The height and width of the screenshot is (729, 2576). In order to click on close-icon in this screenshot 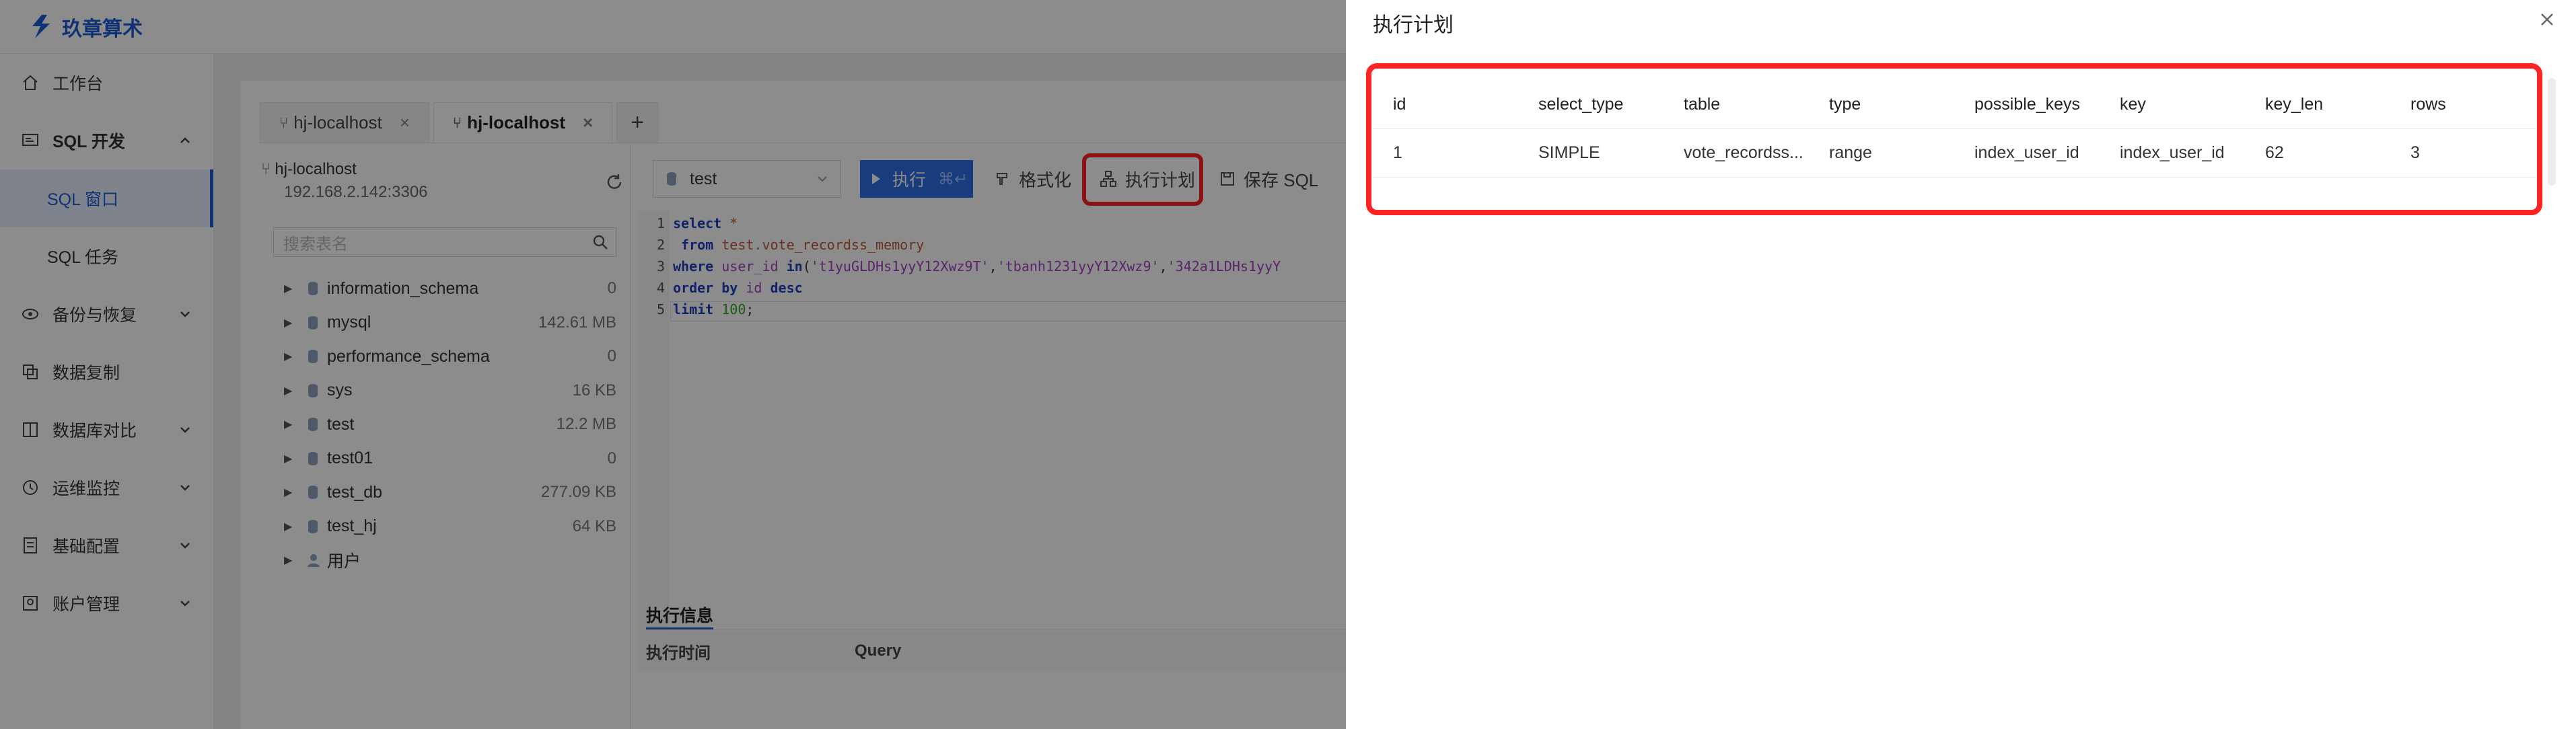, I will do `click(2547, 19)`.